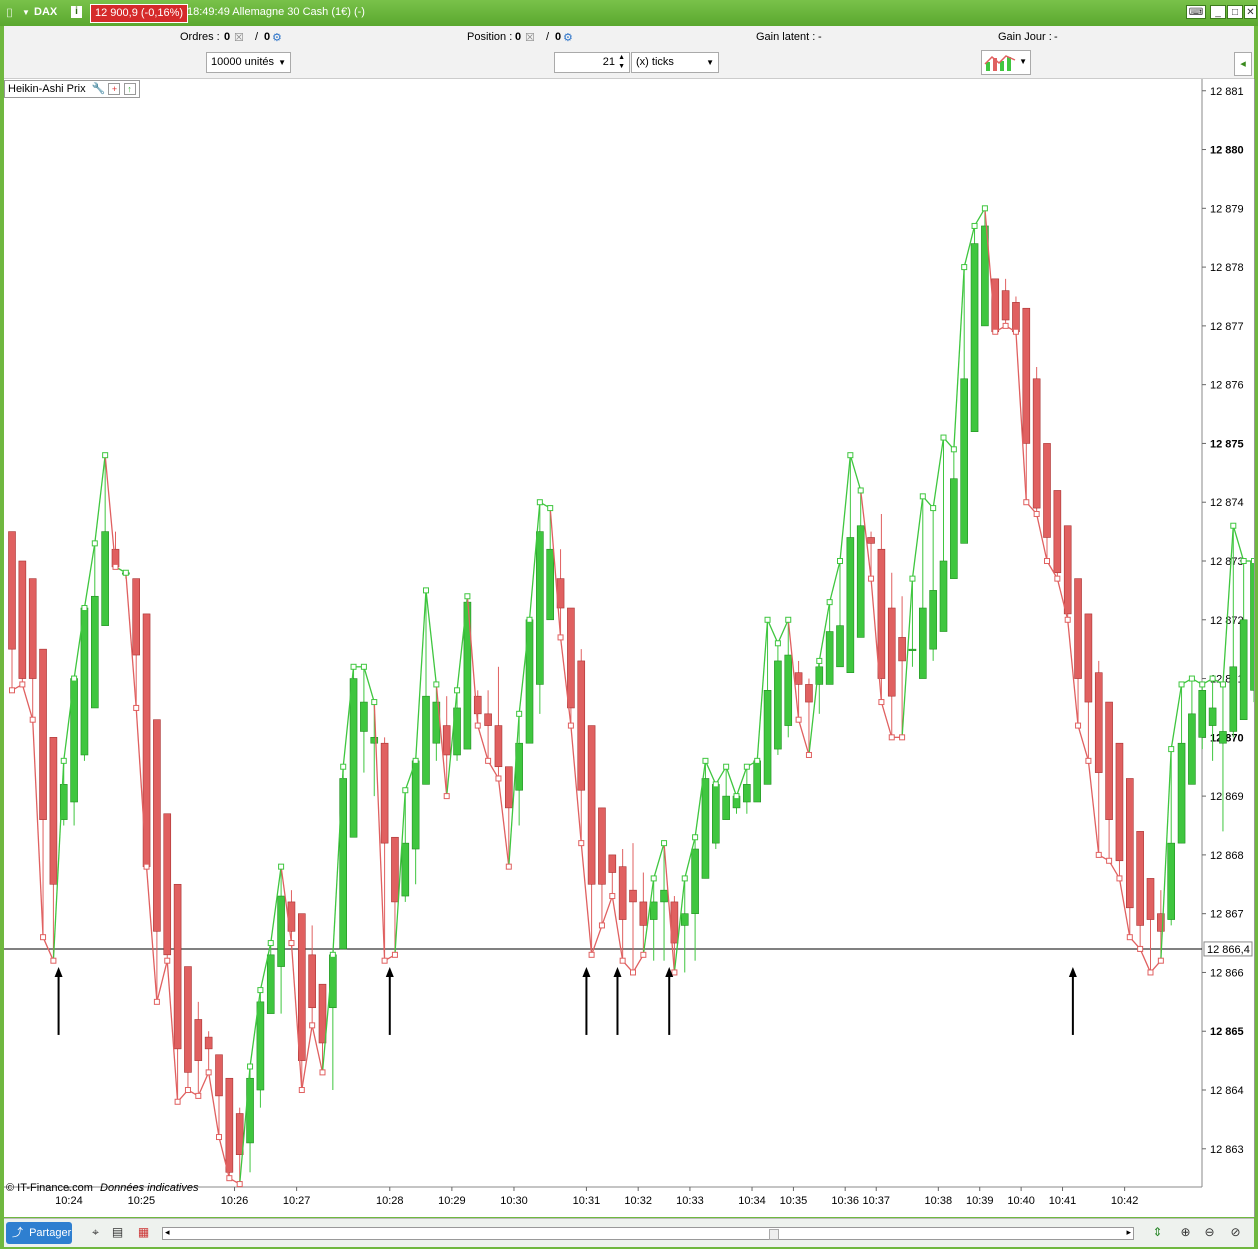  Describe the element at coordinates (648, 1233) in the screenshot. I see `horizontal-scrollbar: ◂ ▸` at that location.